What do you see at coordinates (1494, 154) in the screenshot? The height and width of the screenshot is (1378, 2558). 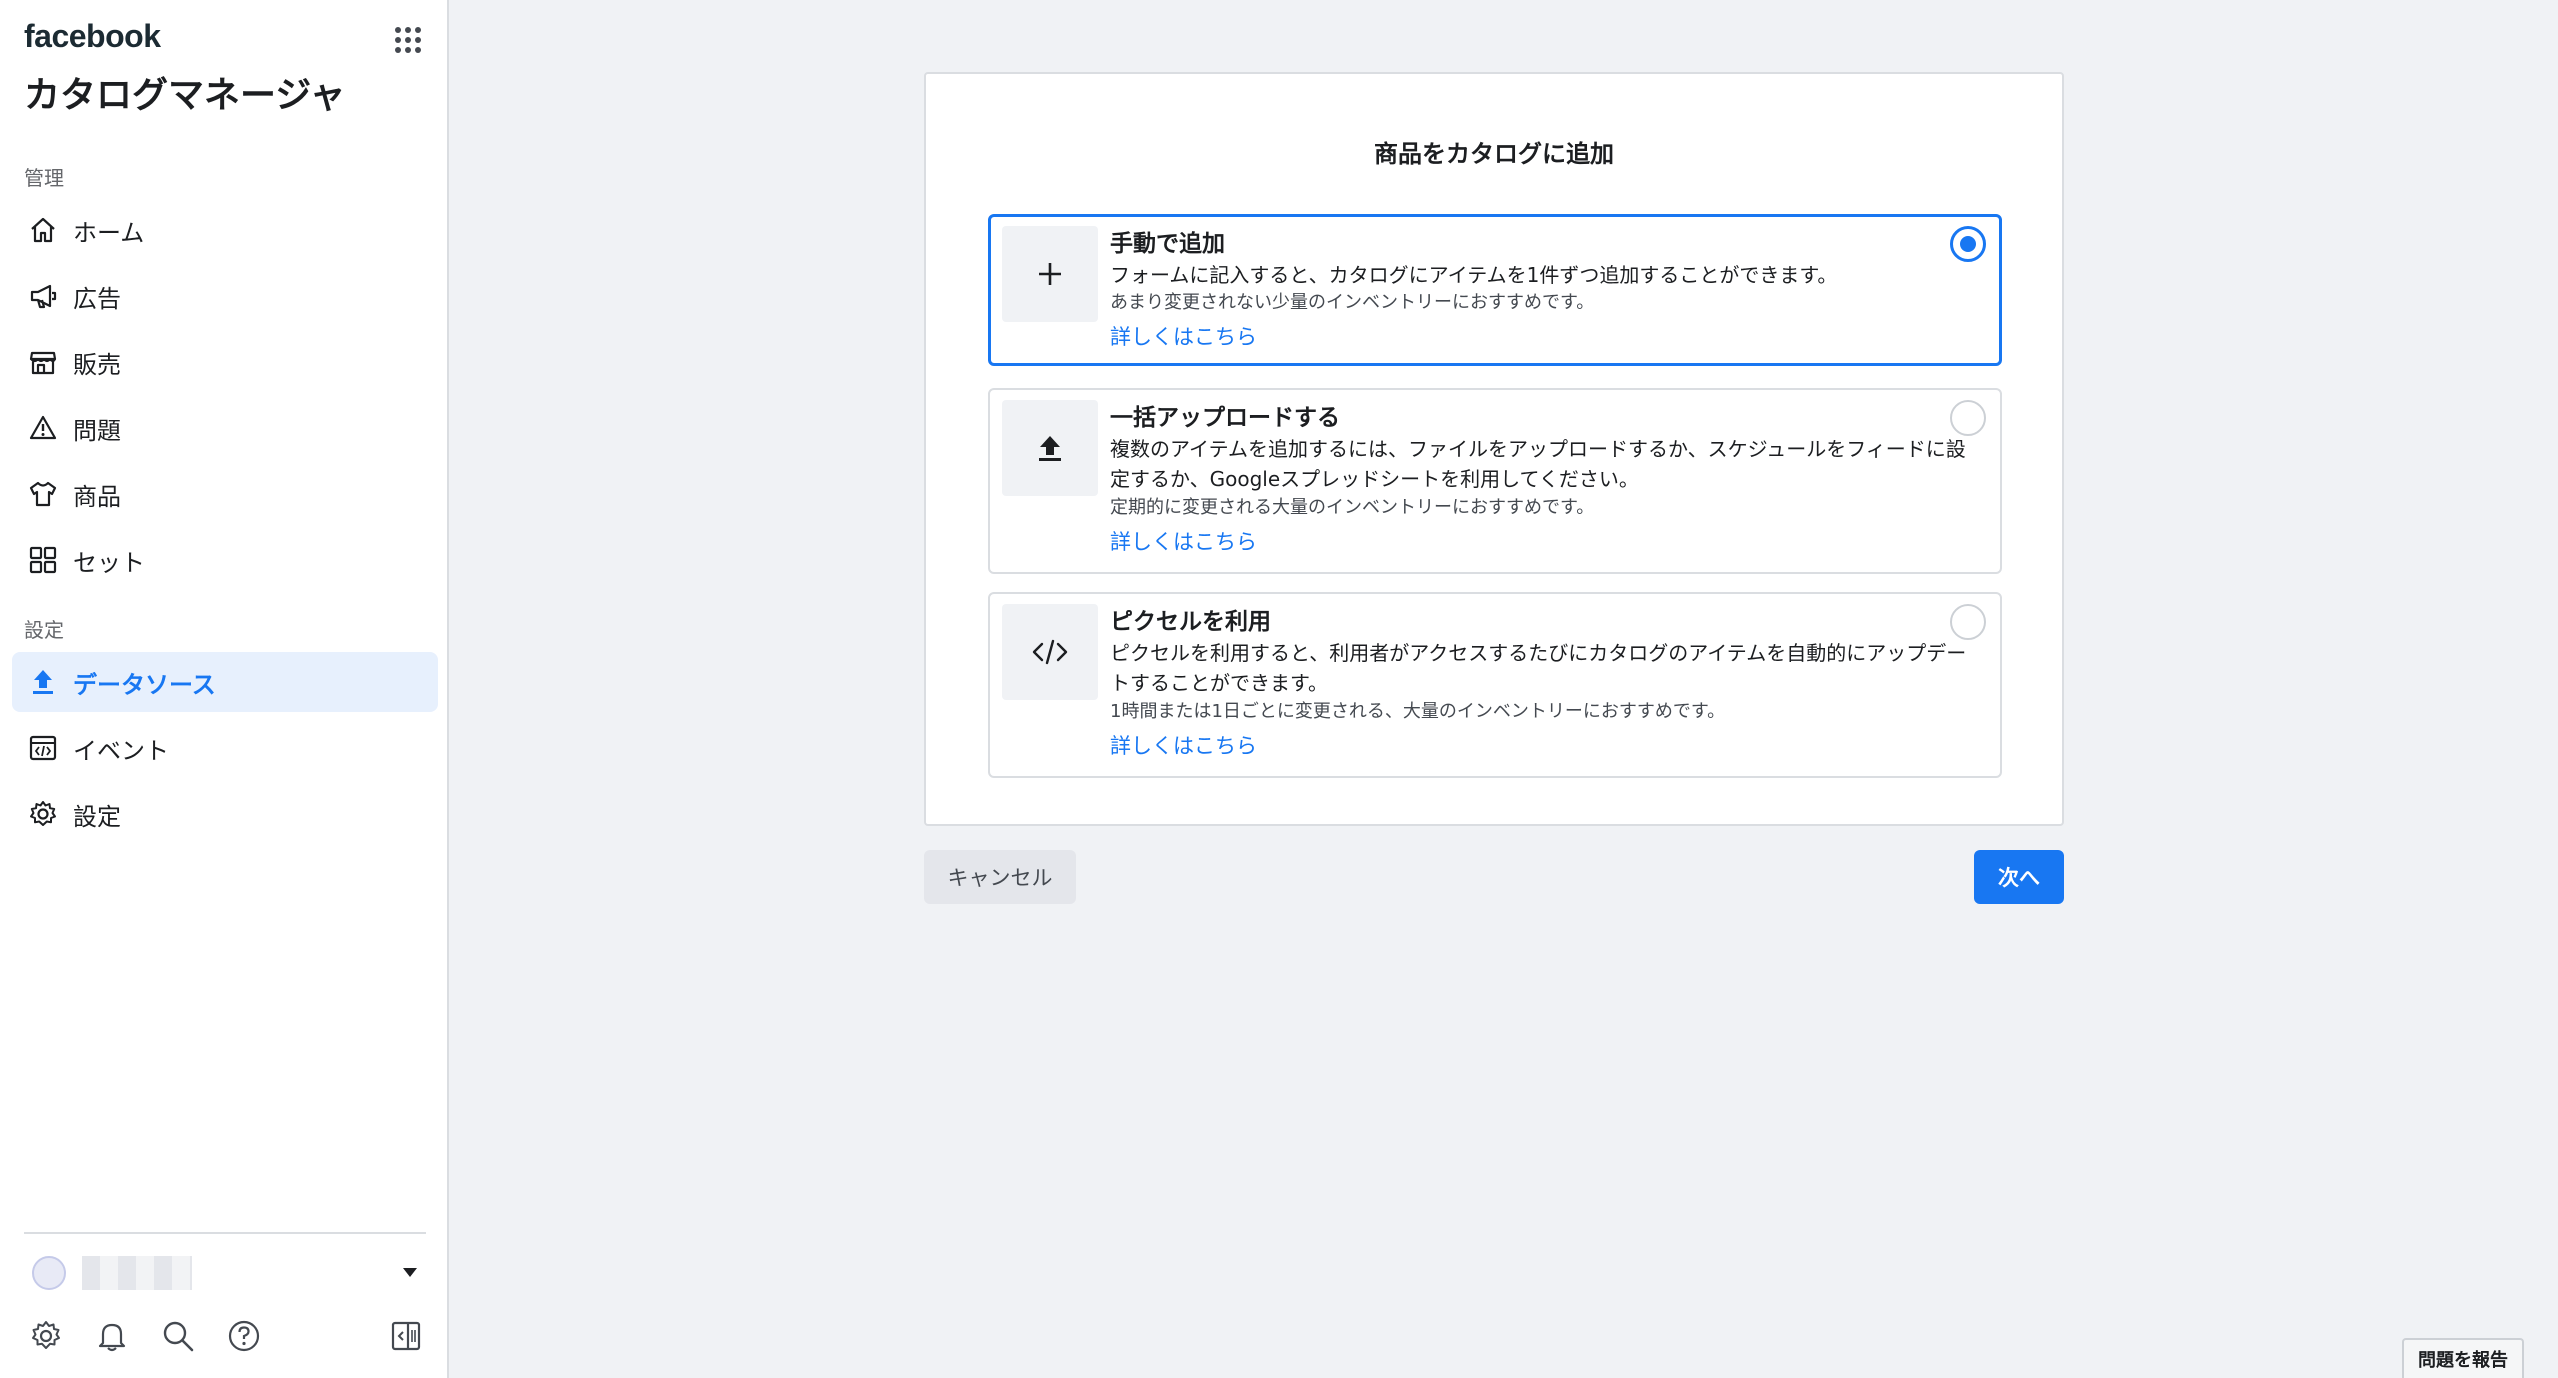 I see `dialog-title: 商品をカタログに追加` at bounding box center [1494, 154].